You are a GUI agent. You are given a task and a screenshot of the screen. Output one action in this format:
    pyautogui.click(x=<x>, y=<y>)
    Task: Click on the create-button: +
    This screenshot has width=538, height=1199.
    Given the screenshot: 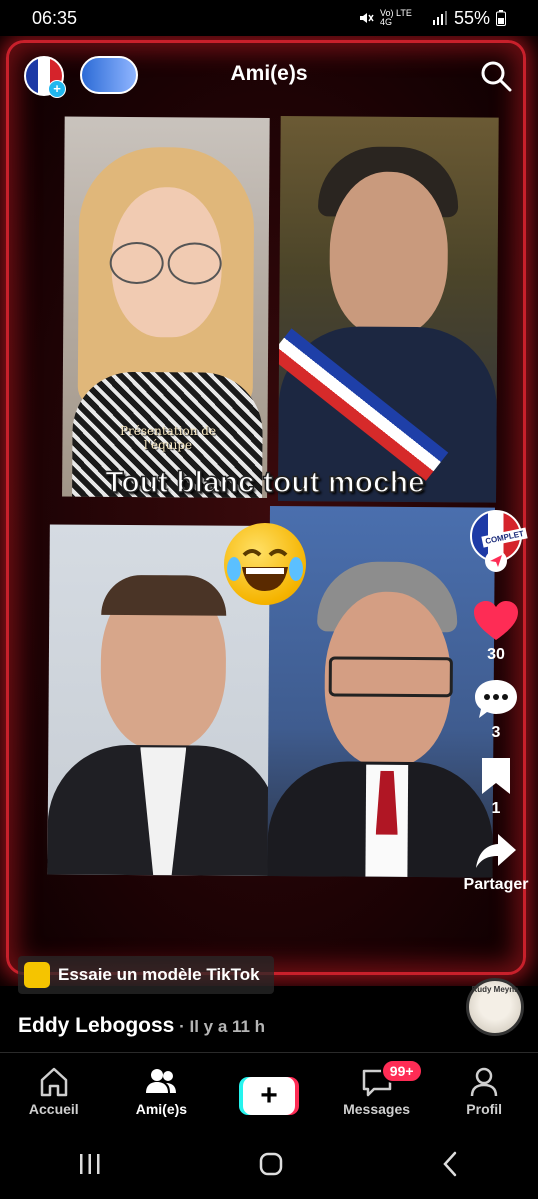 What is the action you would take?
    pyautogui.click(x=268, y=1096)
    